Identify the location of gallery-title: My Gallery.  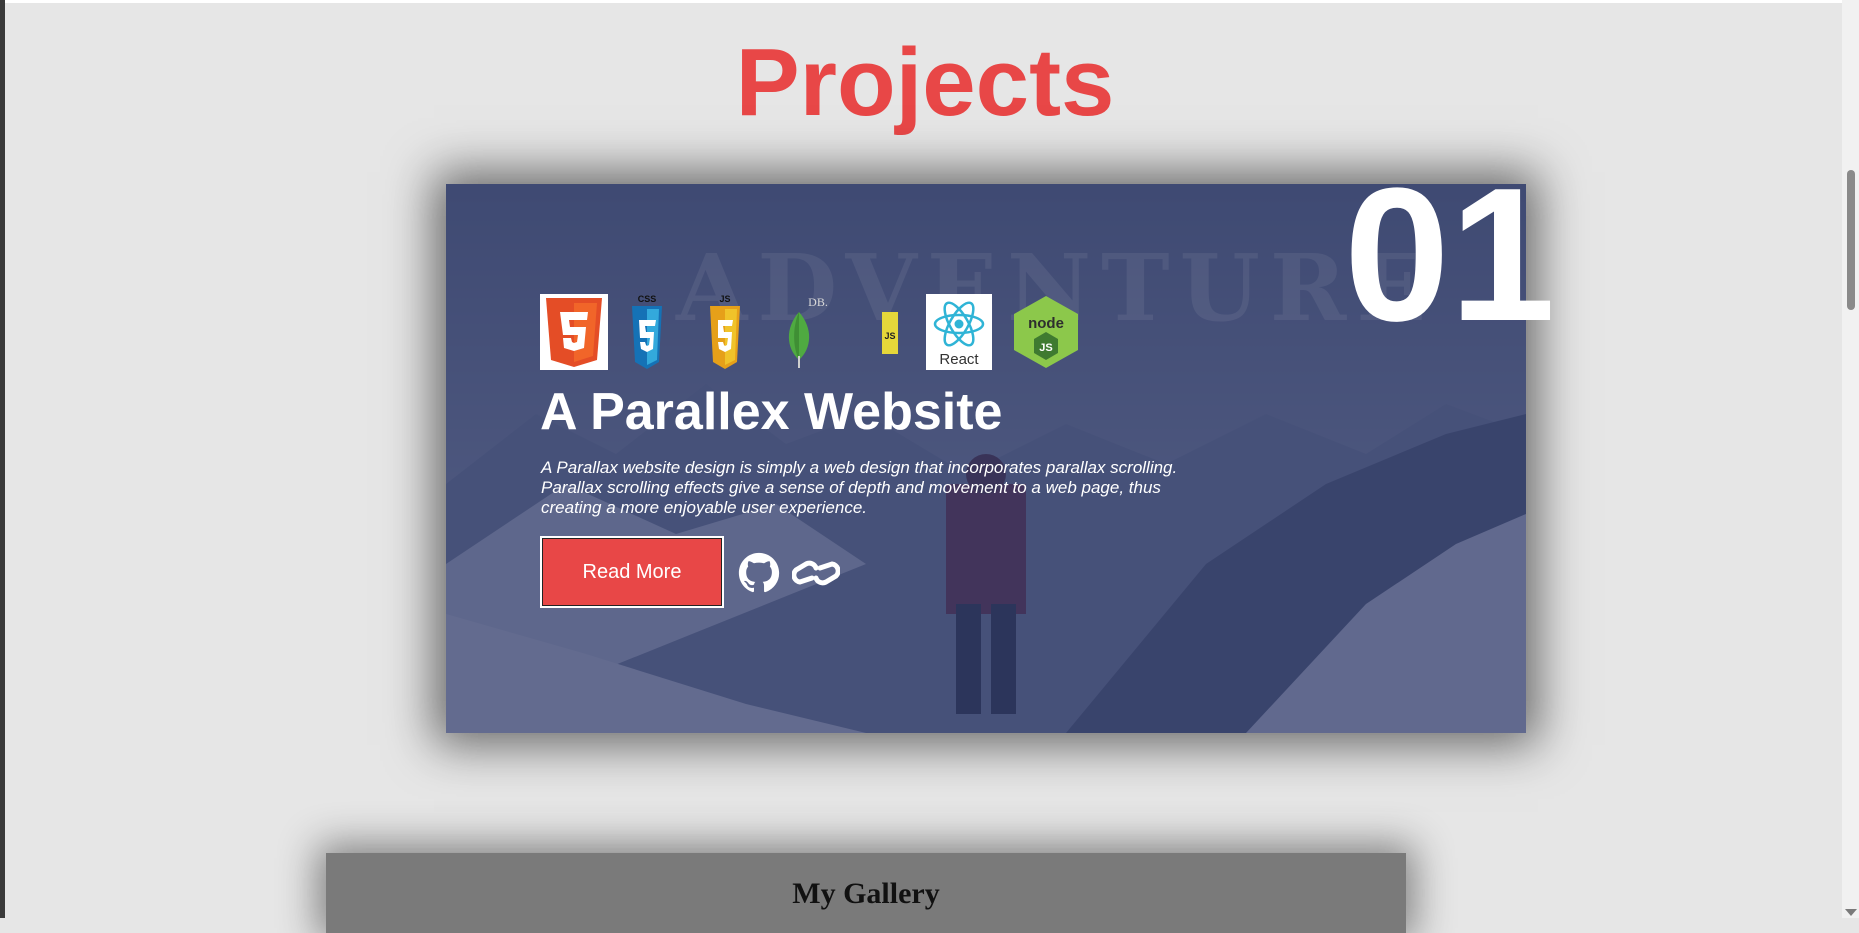
(866, 893).